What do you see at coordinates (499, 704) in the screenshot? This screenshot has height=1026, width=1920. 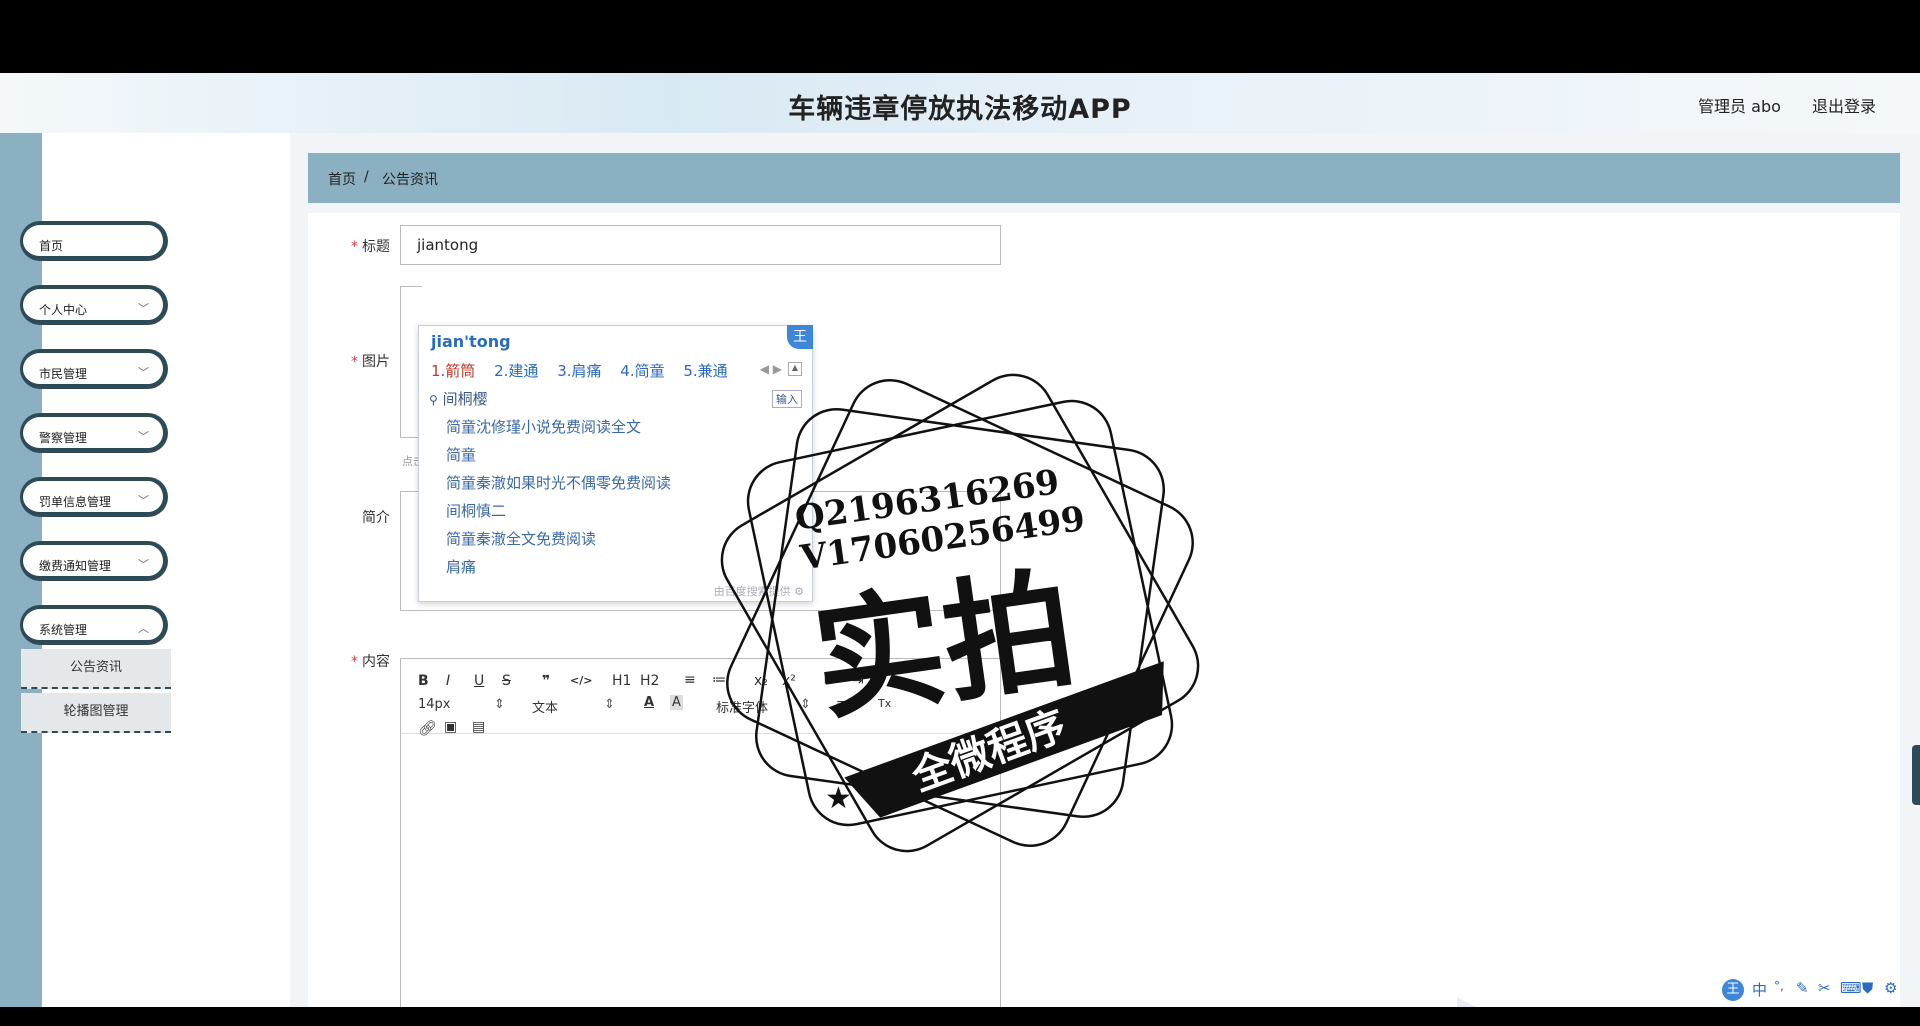 I see `font-size-select-arrow: ⇕` at bounding box center [499, 704].